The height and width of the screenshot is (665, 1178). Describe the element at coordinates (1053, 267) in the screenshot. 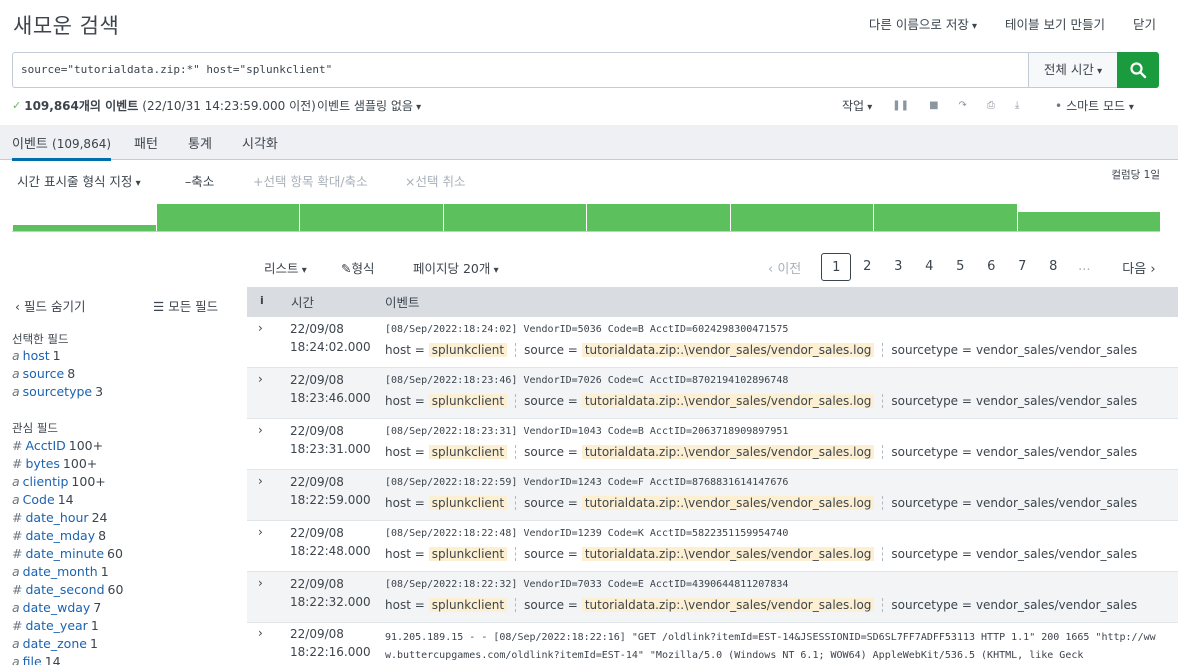

I see `page-8: 8` at that location.